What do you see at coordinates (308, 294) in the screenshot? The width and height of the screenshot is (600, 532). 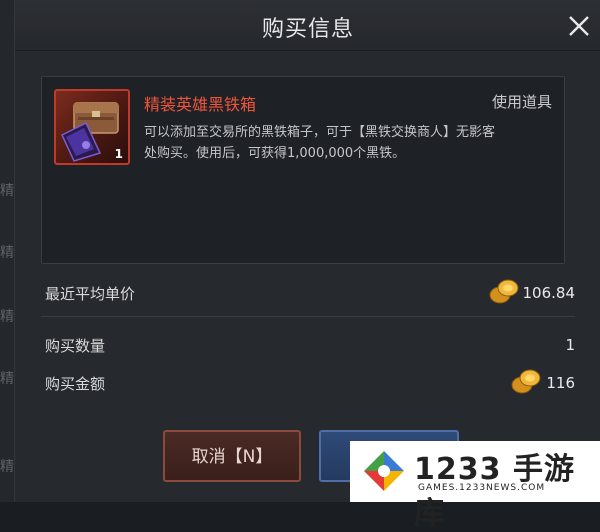 I see `avg-price-row: 最近平均单价 106.84` at bounding box center [308, 294].